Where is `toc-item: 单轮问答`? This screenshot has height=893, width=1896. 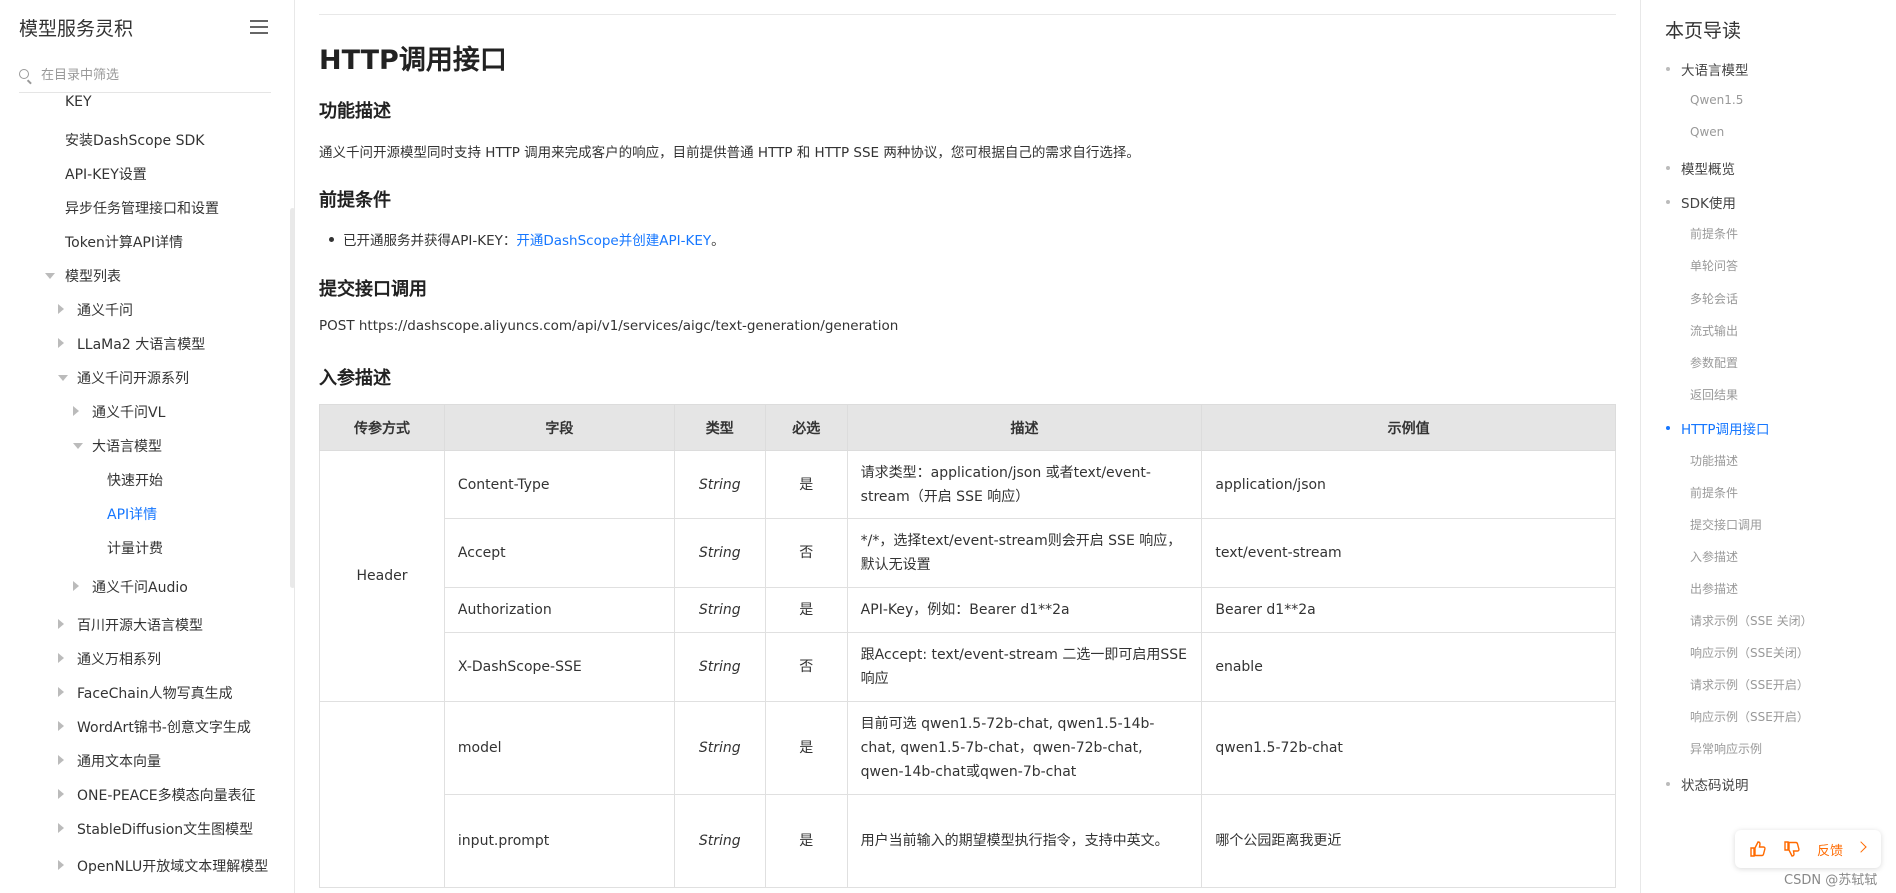
toc-item: 单轮问答 is located at coordinates (1714, 265).